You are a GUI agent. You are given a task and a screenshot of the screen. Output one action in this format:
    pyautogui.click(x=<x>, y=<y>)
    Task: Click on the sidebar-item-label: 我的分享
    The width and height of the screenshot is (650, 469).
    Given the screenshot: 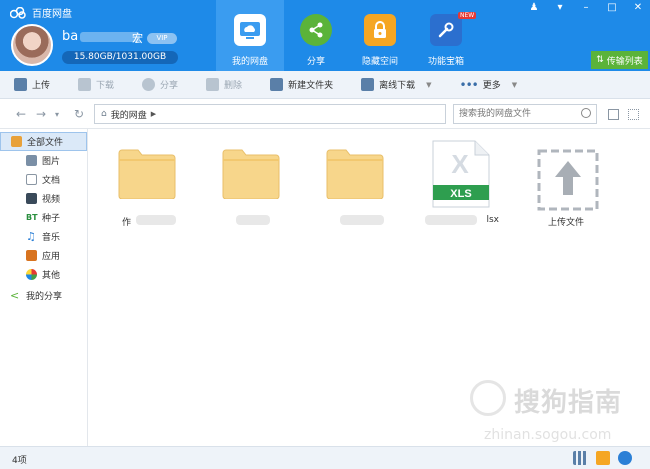 What is the action you would take?
    pyautogui.click(x=44, y=297)
    